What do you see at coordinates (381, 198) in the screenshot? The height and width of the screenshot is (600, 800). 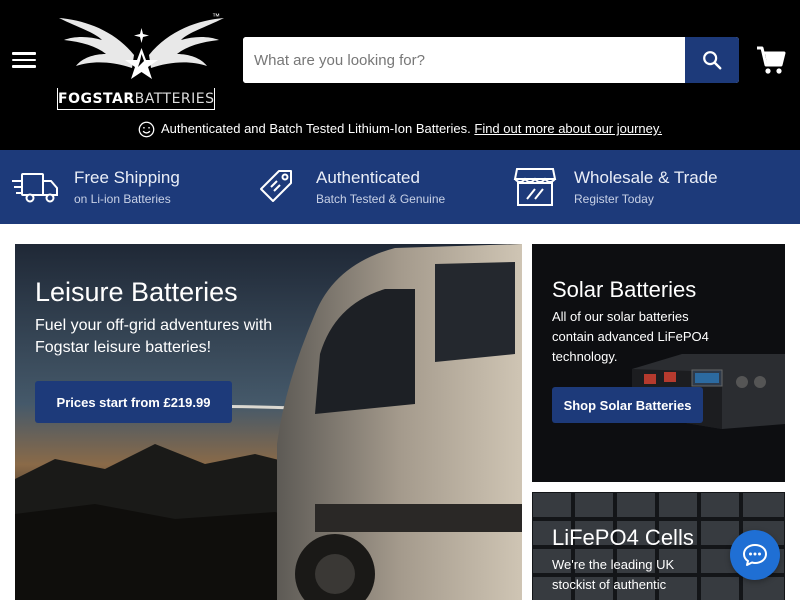 I see `feature-subtitle: Batch Tested & Genuine` at bounding box center [381, 198].